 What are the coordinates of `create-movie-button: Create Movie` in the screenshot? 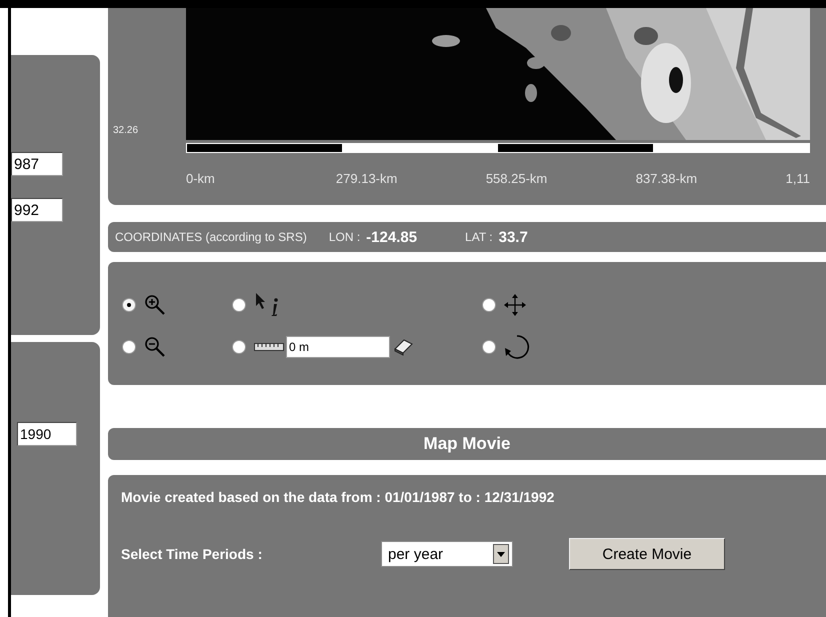 It's located at (647, 554).